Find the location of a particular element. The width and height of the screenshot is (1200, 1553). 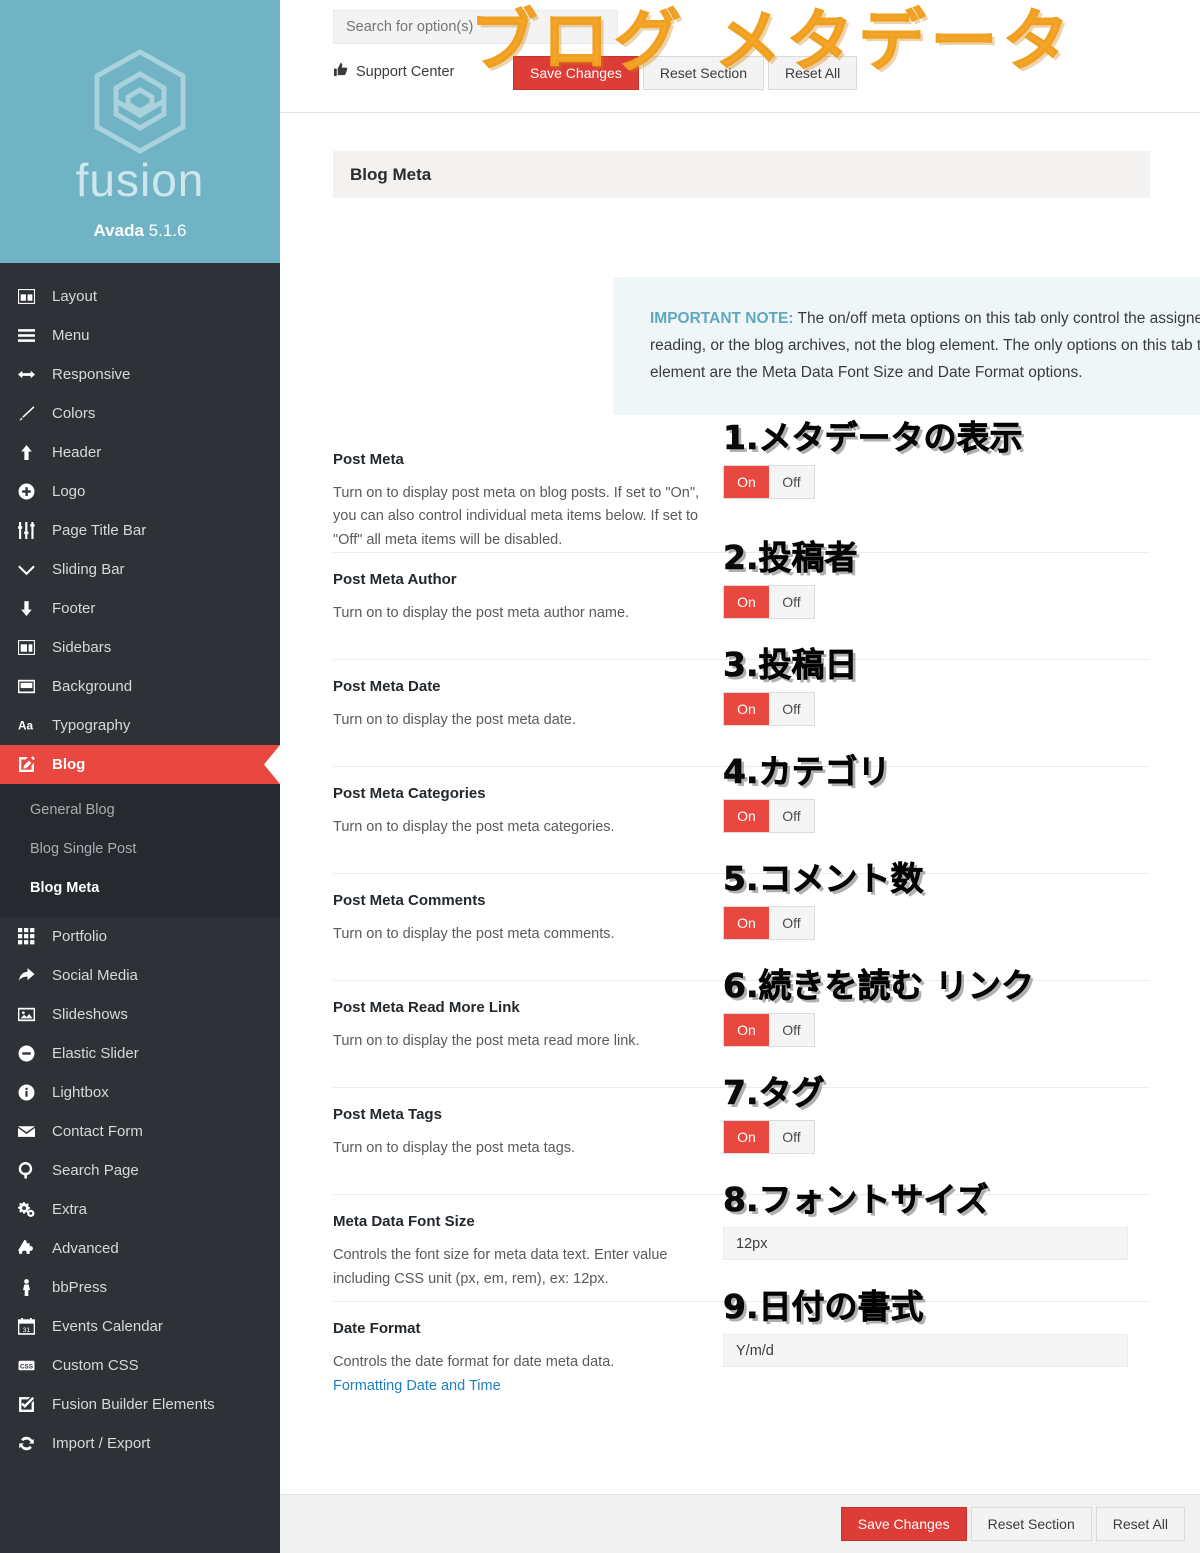

sidebar-item-label: Search Page is located at coordinates (95, 1170).